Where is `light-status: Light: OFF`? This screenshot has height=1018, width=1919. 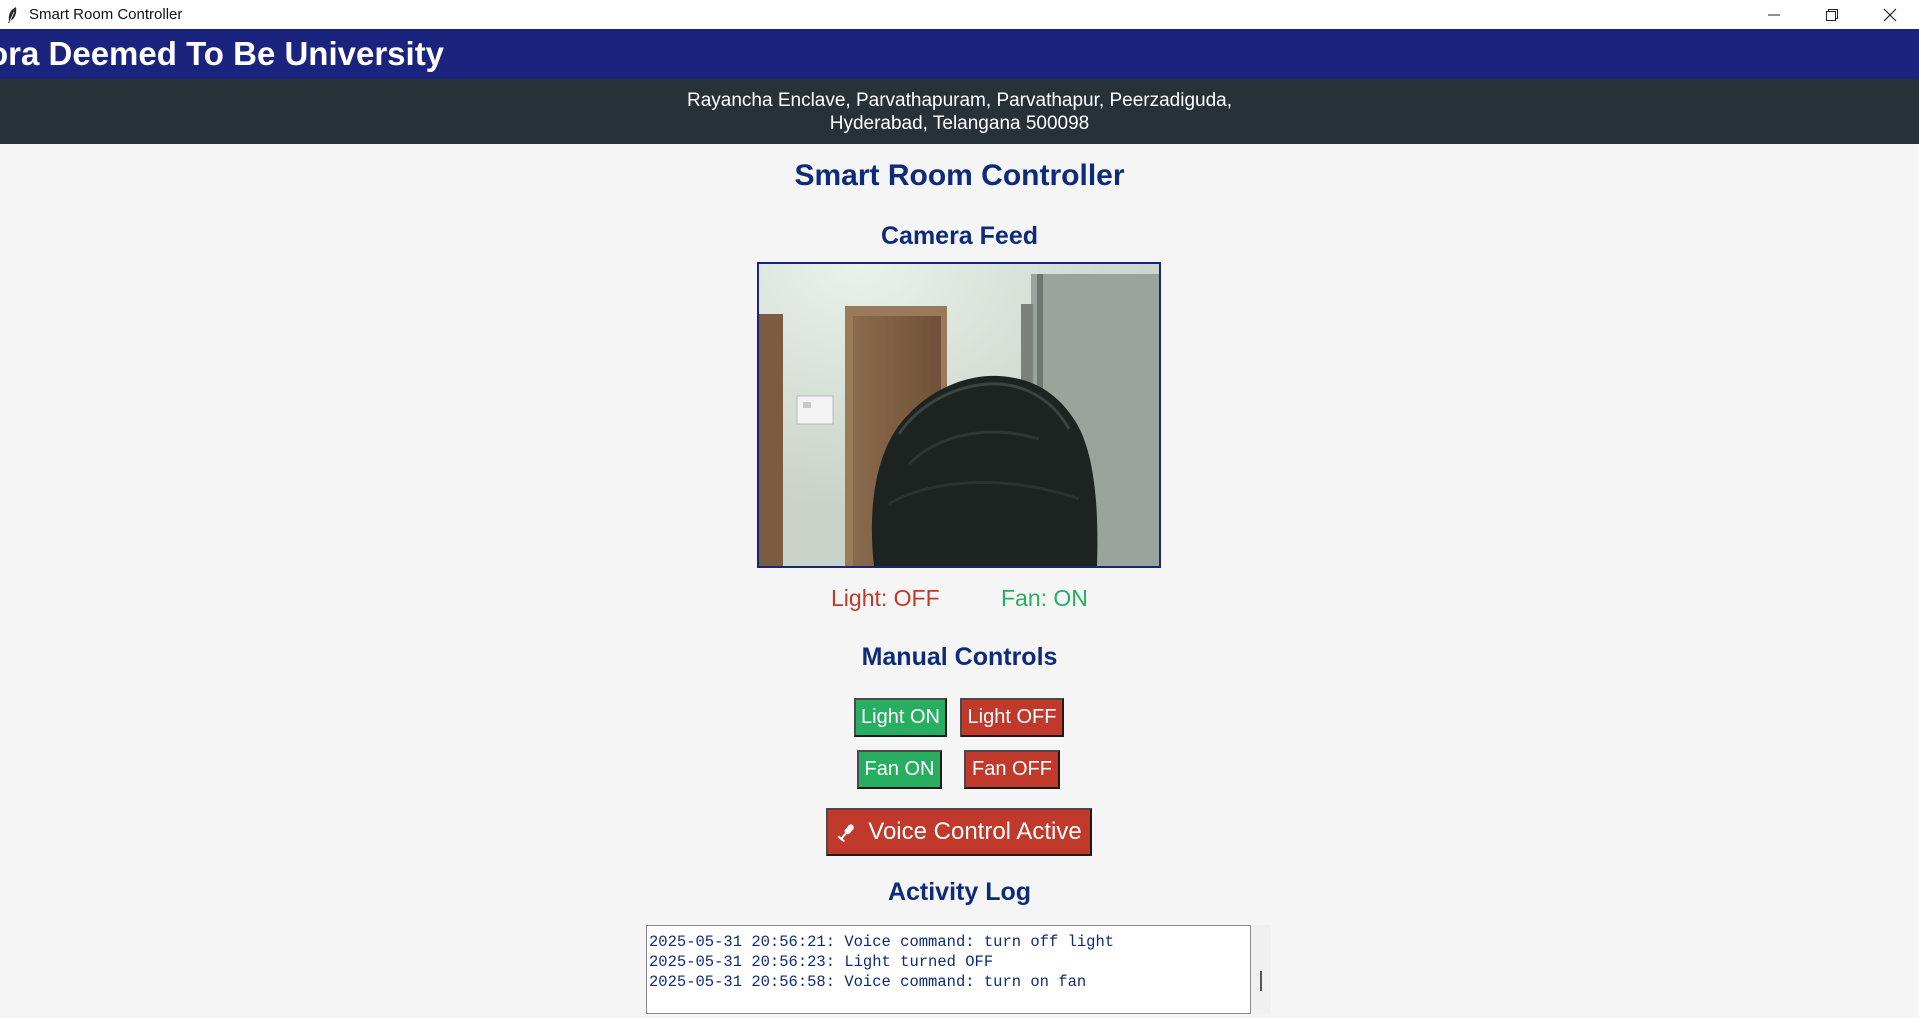 light-status: Light: OFF is located at coordinates (885, 598).